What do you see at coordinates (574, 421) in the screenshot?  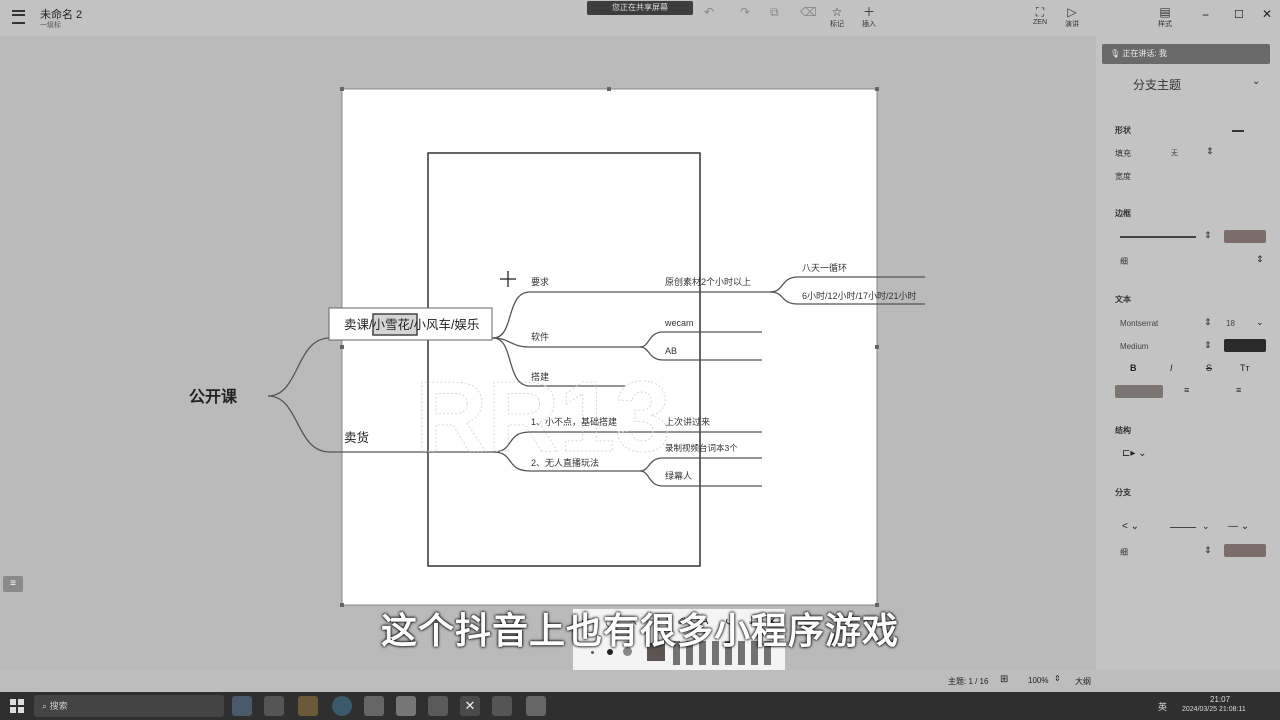 I see `topic-item1: 1、小不点，基础搭建` at bounding box center [574, 421].